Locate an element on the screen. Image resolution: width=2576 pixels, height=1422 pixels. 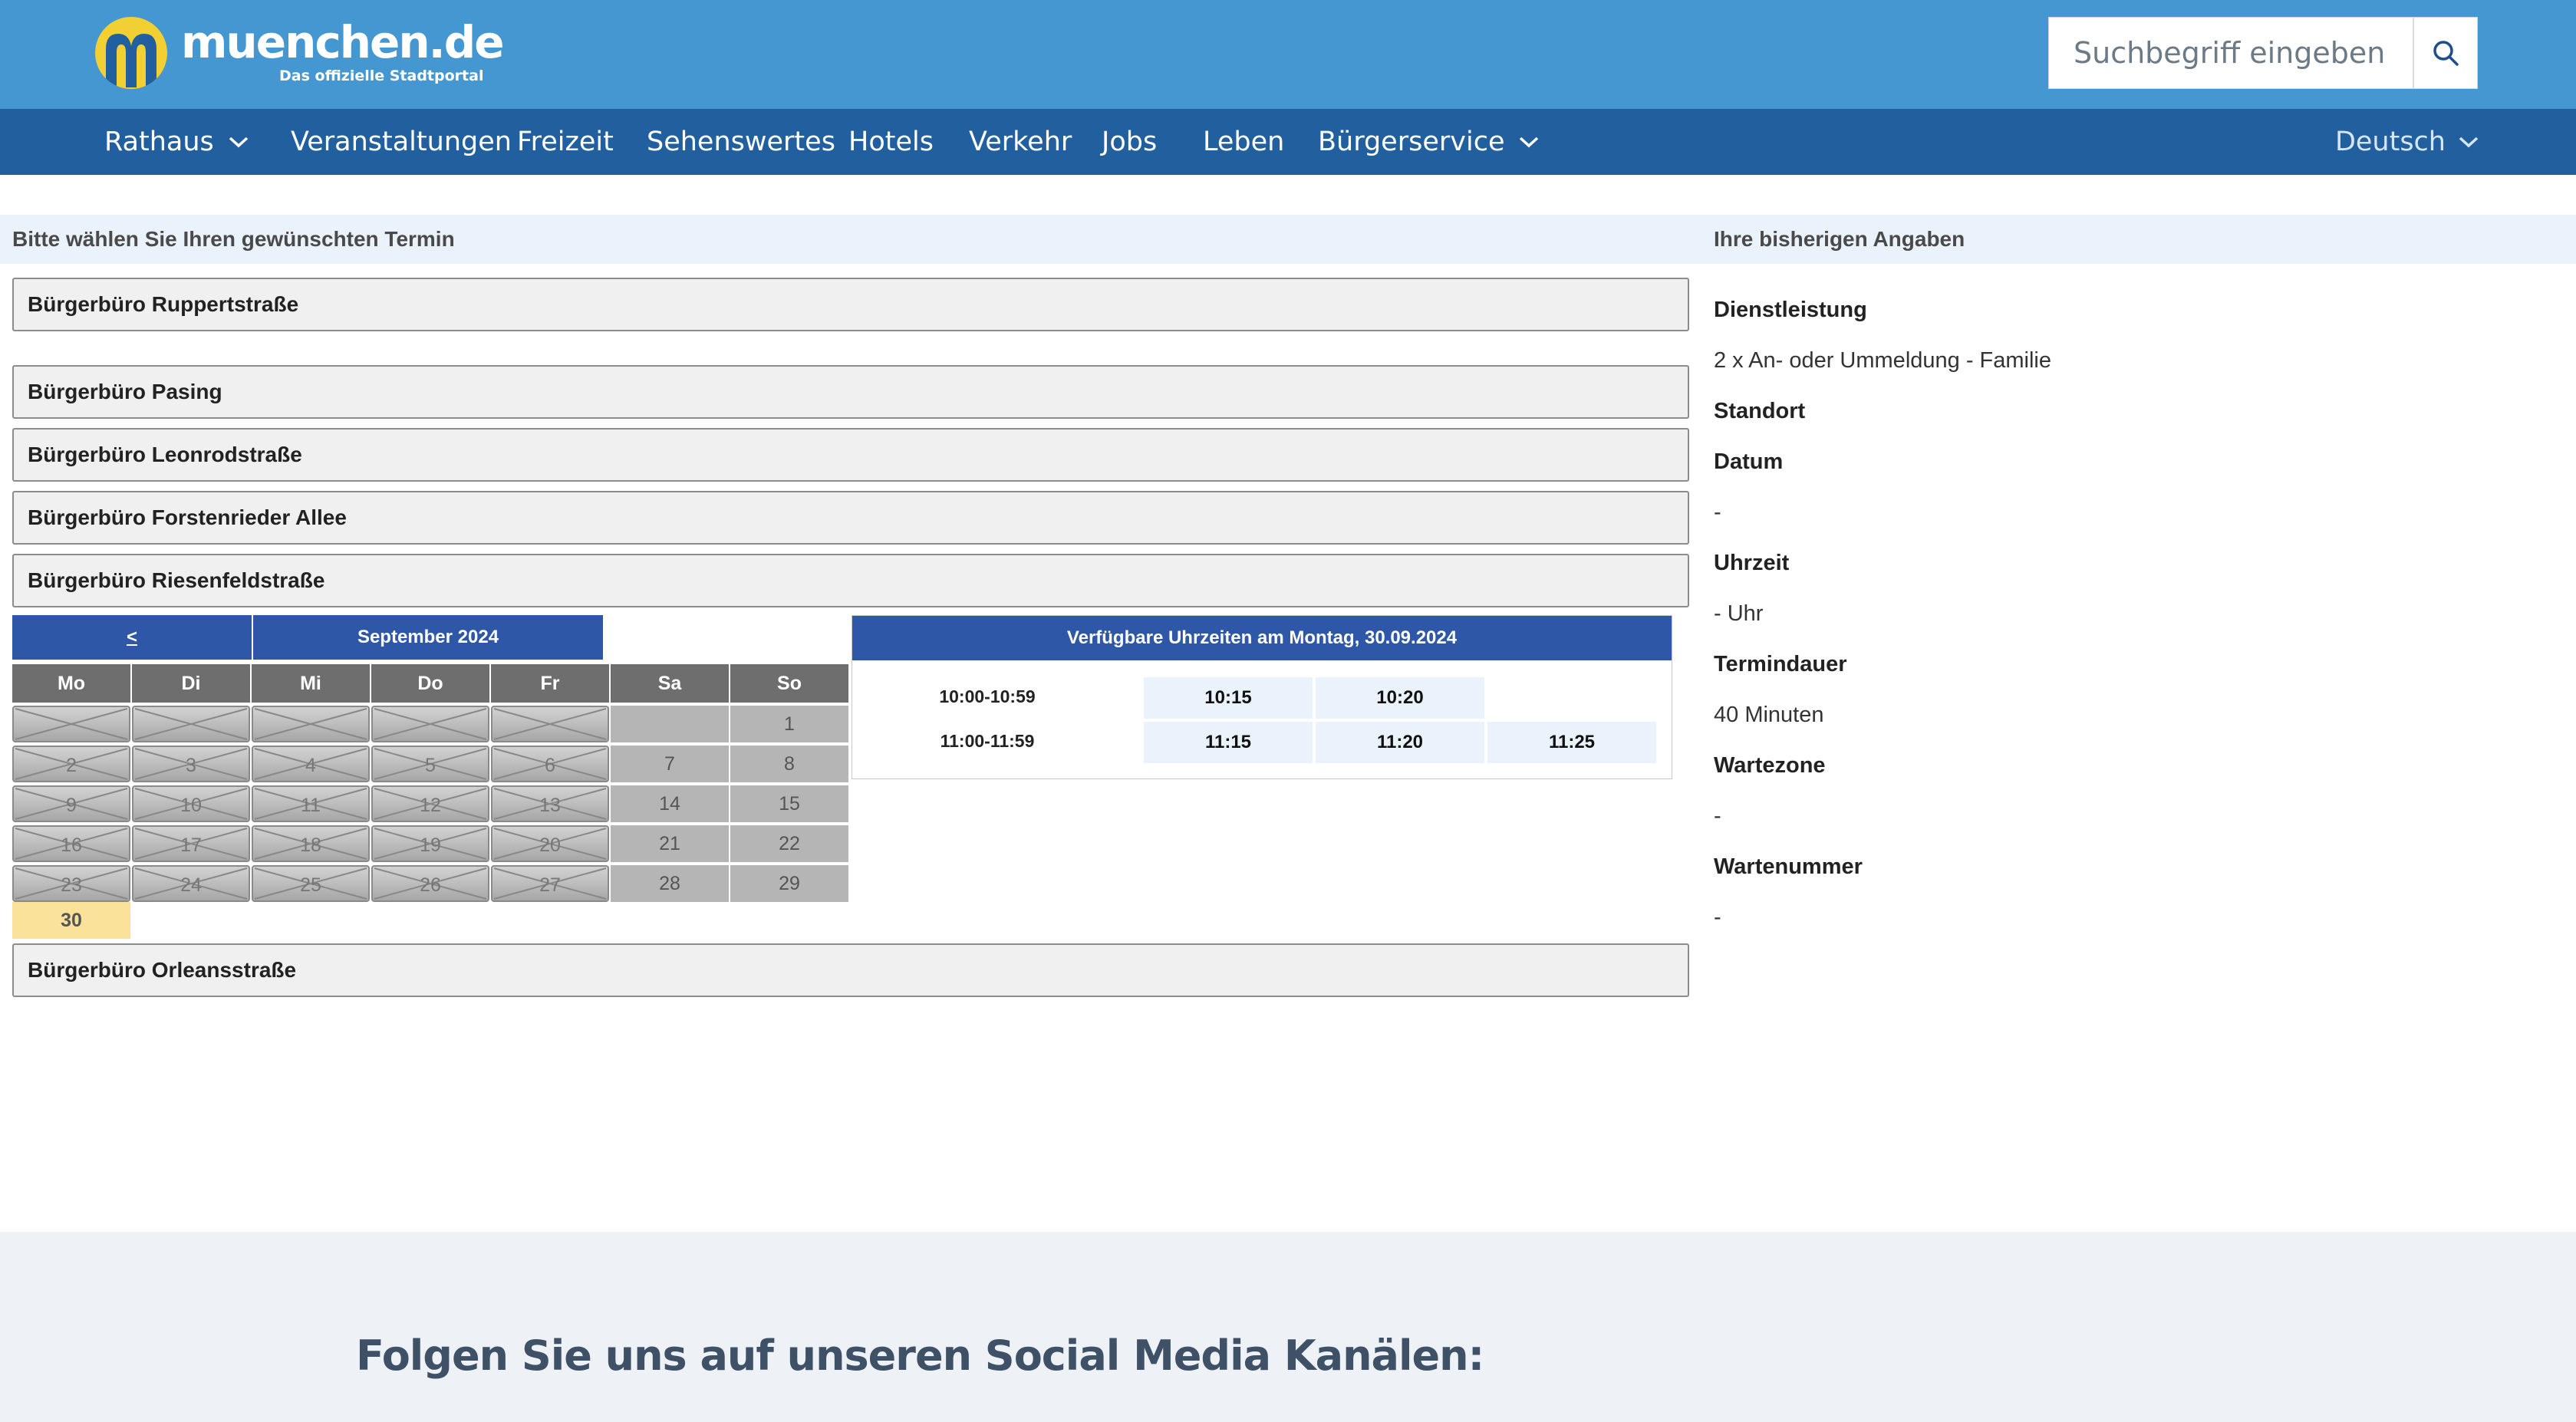
nav-item-sehenswertes: Sehenswertes is located at coordinates (741, 142).